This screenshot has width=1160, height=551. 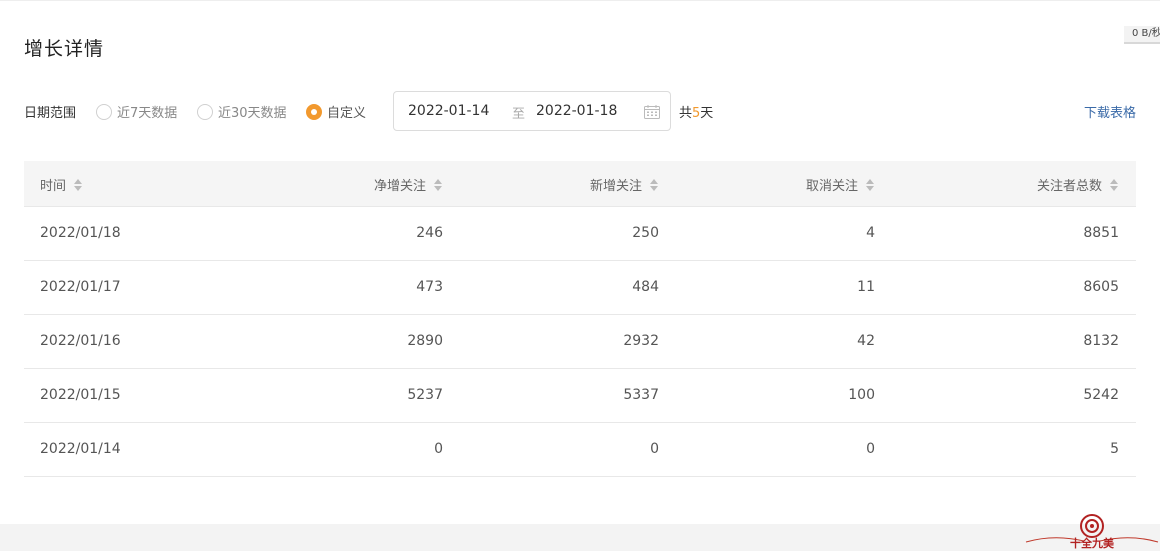 I want to click on date-range-label: 日期范围, so click(x=50, y=113).